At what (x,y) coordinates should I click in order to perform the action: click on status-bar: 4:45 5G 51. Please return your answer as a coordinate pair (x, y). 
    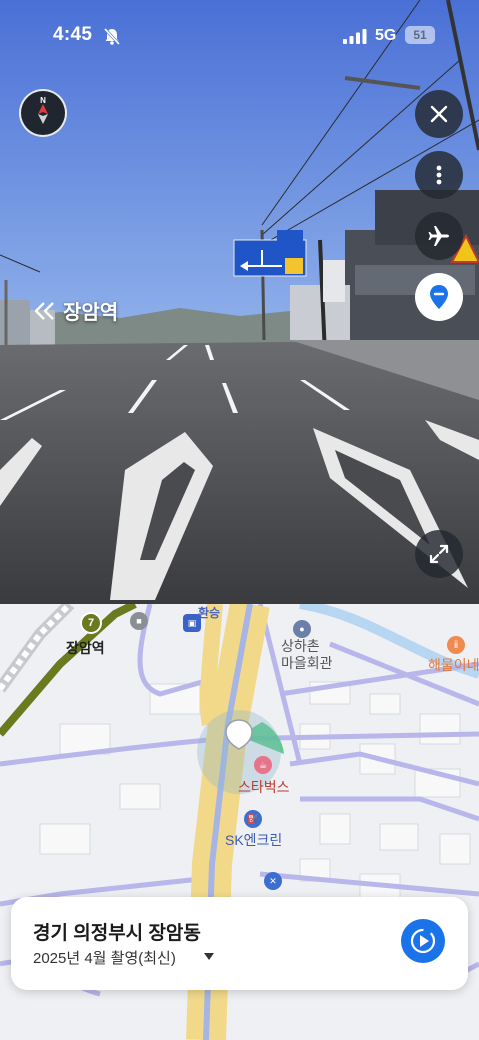
    Looking at the image, I should click on (239, 35).